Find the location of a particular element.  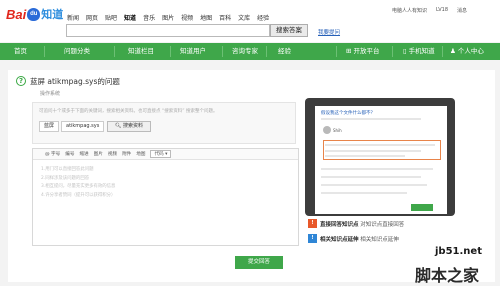

topnav-item: 贴吧 is located at coordinates (111, 17).